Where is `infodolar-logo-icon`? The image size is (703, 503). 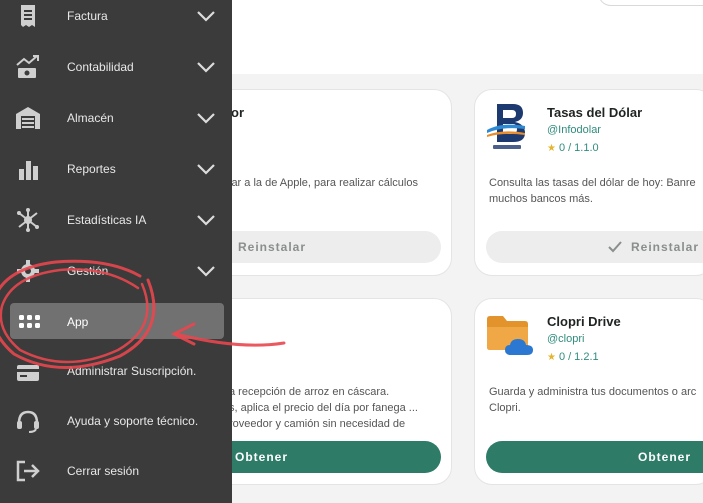
infodolar-logo-icon is located at coordinates (507, 126).